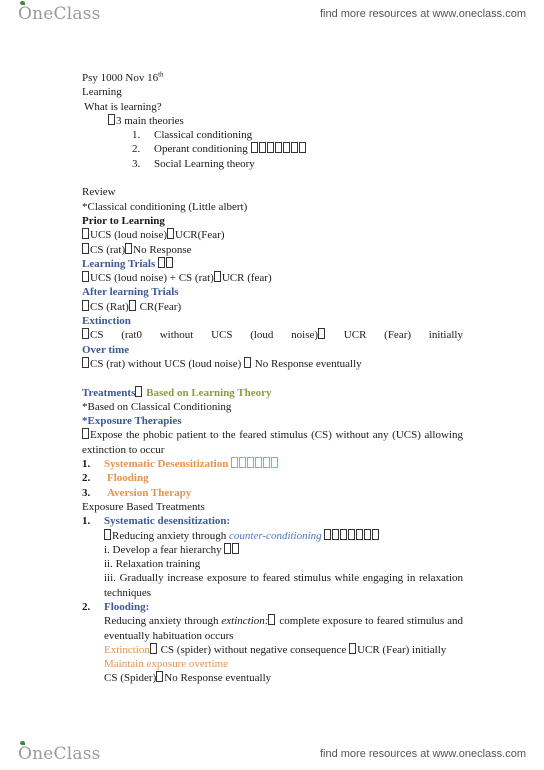 This screenshot has height=770, width=544. What do you see at coordinates (123, 220) in the screenshot?
I see `prior-heading: Prior to Learning` at bounding box center [123, 220].